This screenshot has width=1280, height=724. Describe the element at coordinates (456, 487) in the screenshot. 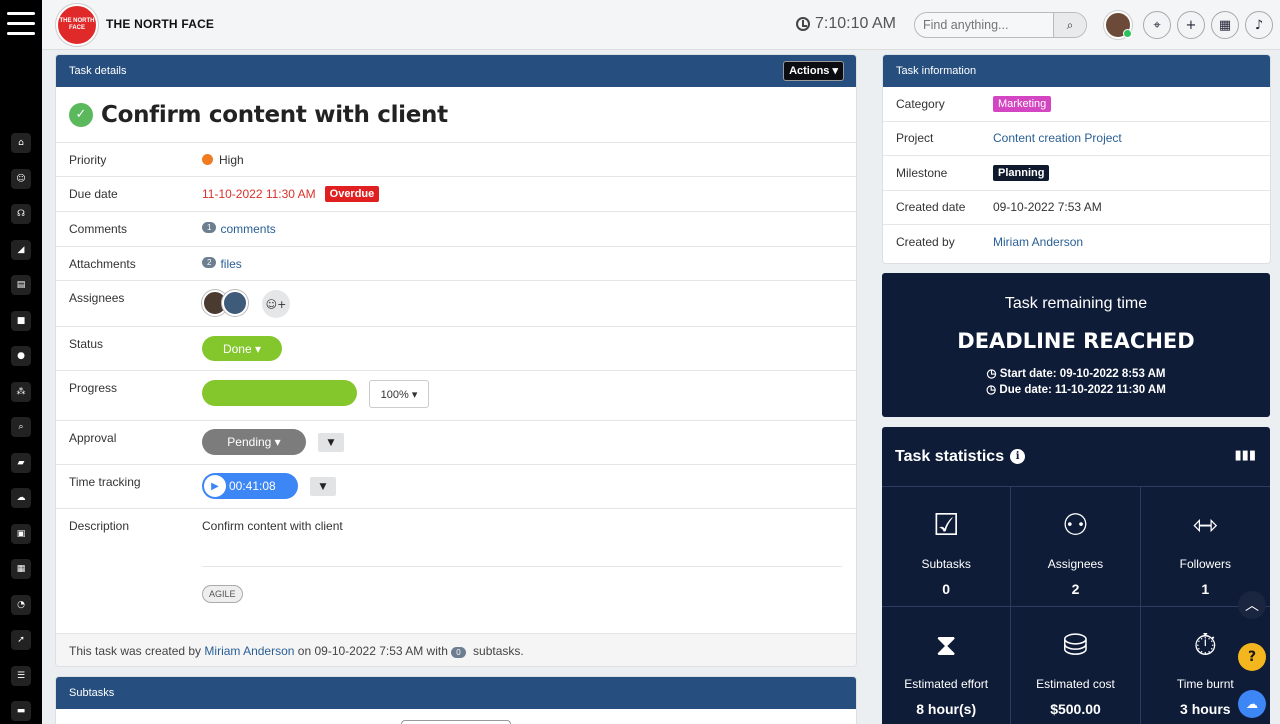

I see `time-tracking-row: Time tracking ▶ 00:41:08 ▼` at that location.